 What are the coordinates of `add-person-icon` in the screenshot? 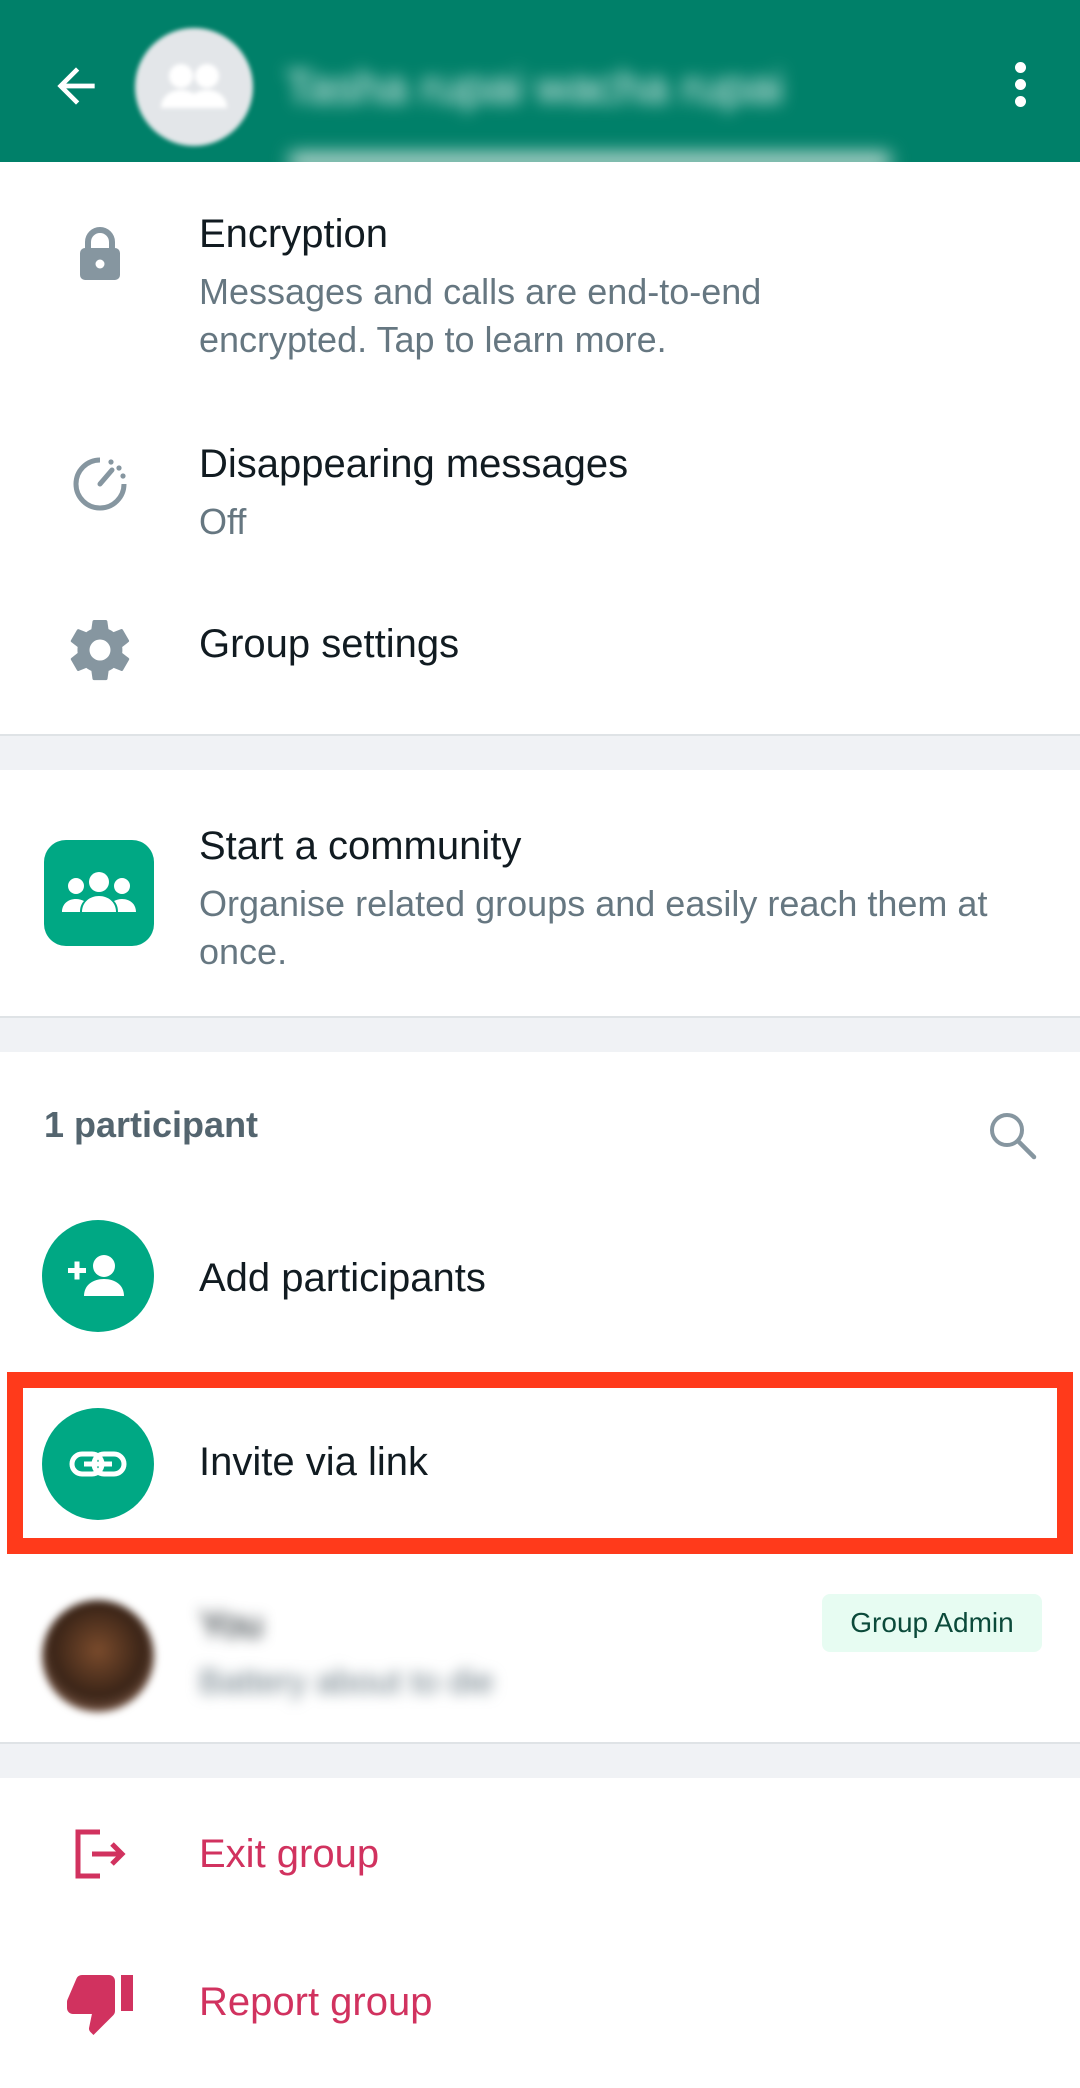 It's located at (98, 1276).